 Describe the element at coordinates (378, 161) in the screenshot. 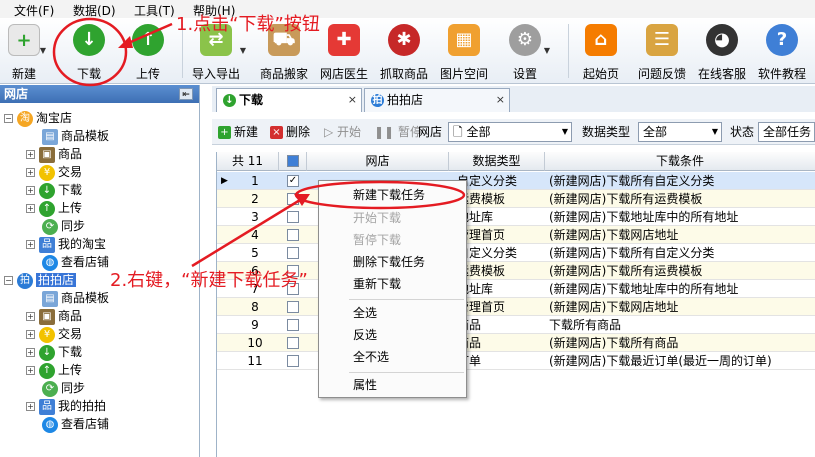

I see `column-header-store: 网店` at that location.